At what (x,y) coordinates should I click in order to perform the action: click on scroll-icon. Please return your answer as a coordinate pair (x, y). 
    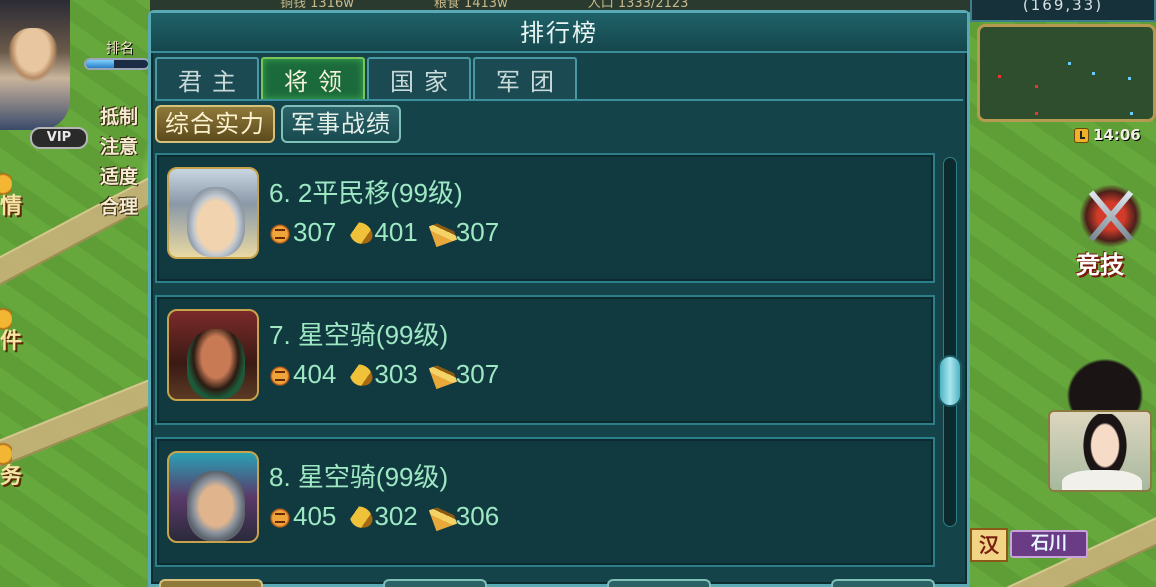
    Looking at the image, I should click on (6, 184).